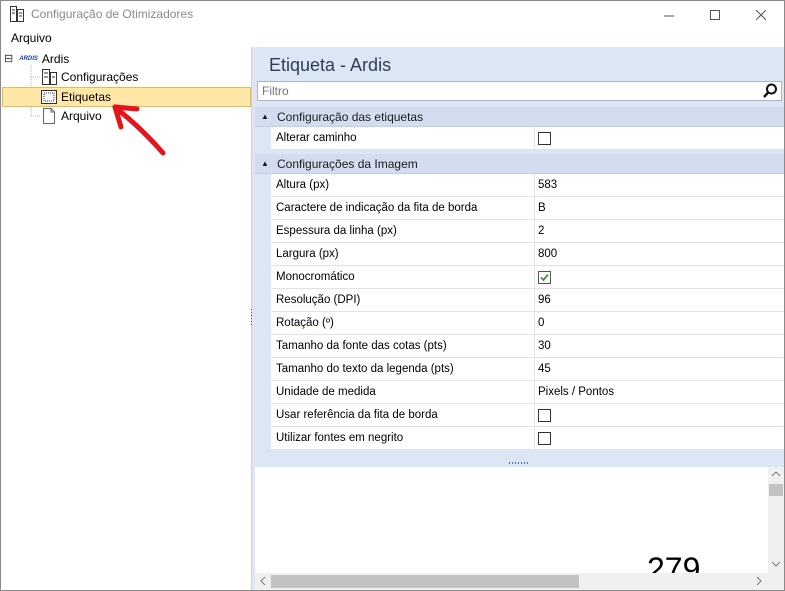  I want to click on red-arrow-annotation, so click(139, 130).